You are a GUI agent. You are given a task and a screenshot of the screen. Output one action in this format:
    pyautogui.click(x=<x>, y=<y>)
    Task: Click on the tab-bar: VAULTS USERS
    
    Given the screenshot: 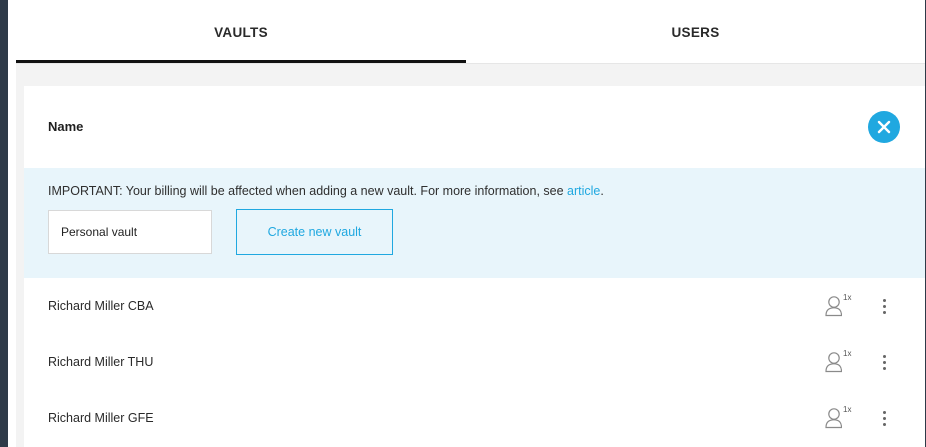 What is the action you would take?
    pyautogui.click(x=470, y=32)
    